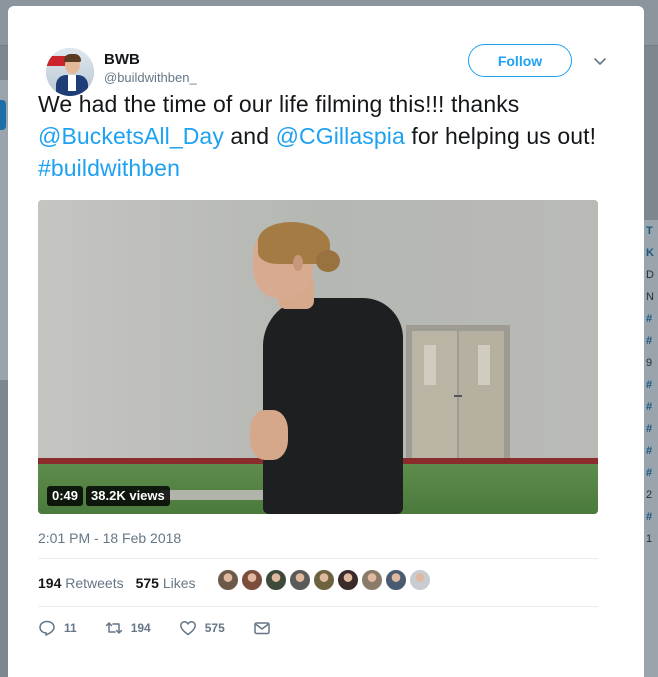 This screenshot has width=658, height=677. I want to click on tweet-text-segment: for helping us out!, so click(500, 136).